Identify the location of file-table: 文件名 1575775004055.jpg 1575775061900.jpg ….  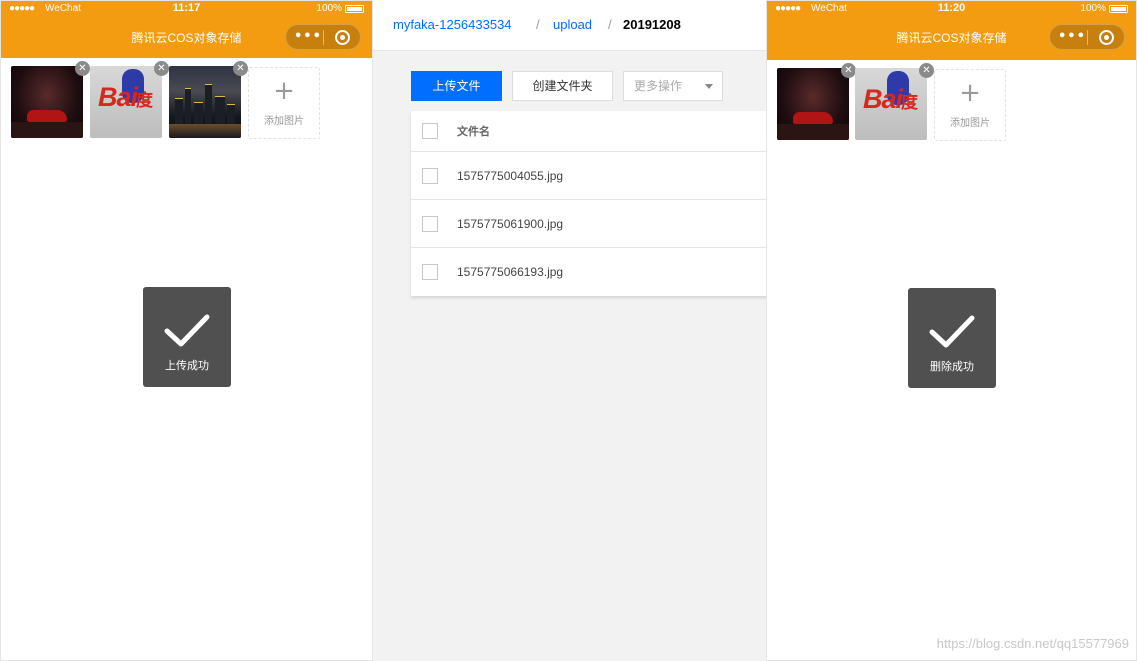
(588, 203).